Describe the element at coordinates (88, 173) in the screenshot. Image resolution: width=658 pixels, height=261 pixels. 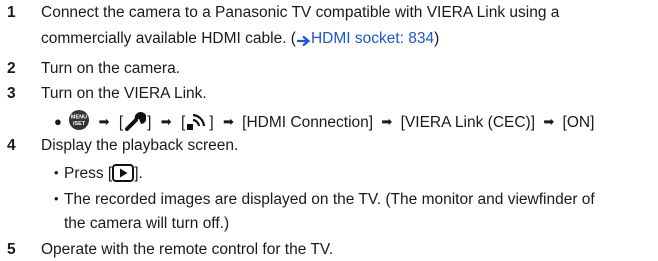
I see `press-prefix: Press [` at that location.